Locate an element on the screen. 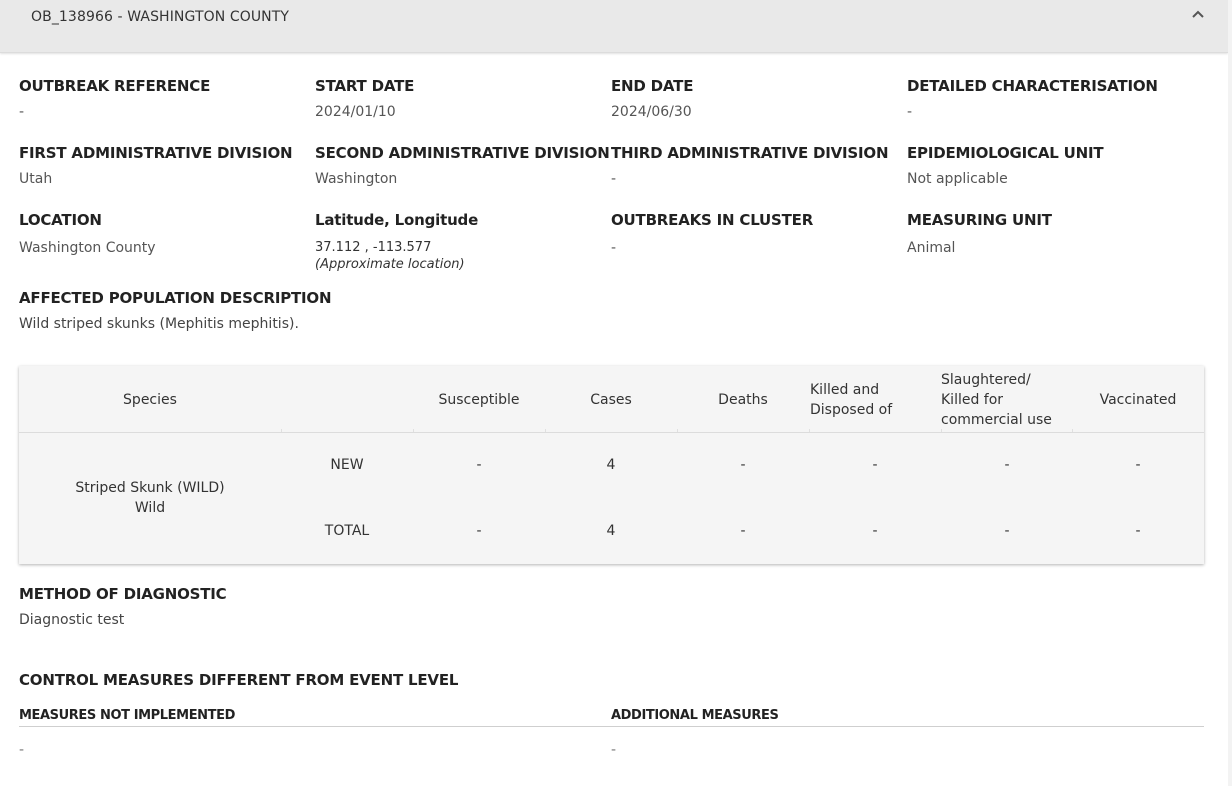 The height and width of the screenshot is (786, 1232). lat-long-note: (Approximate location) is located at coordinates (390, 264).